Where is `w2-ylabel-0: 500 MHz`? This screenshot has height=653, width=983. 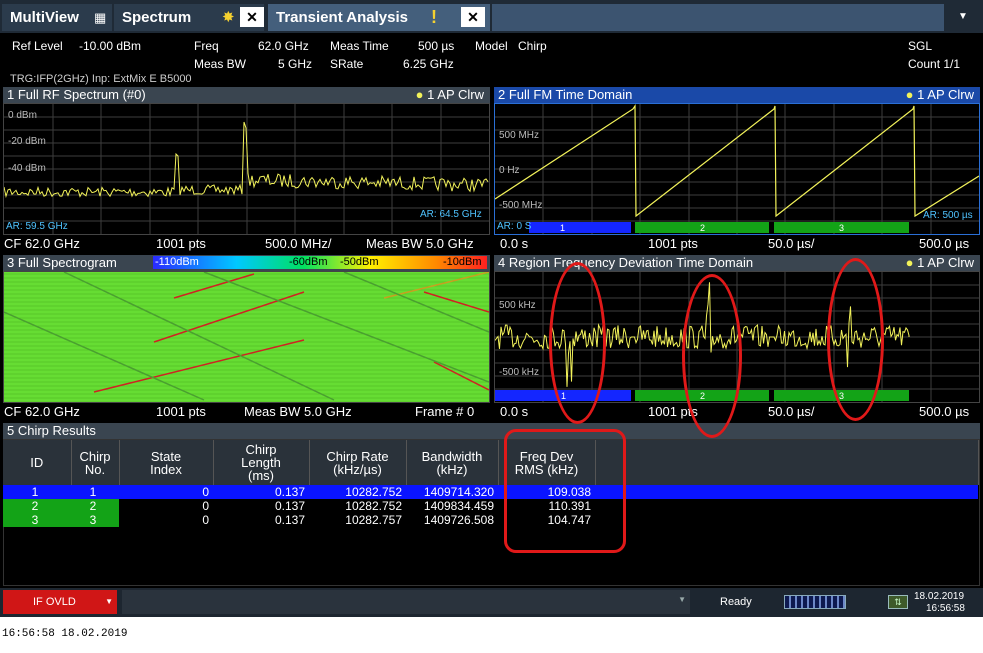 w2-ylabel-0: 500 MHz is located at coordinates (519, 135).